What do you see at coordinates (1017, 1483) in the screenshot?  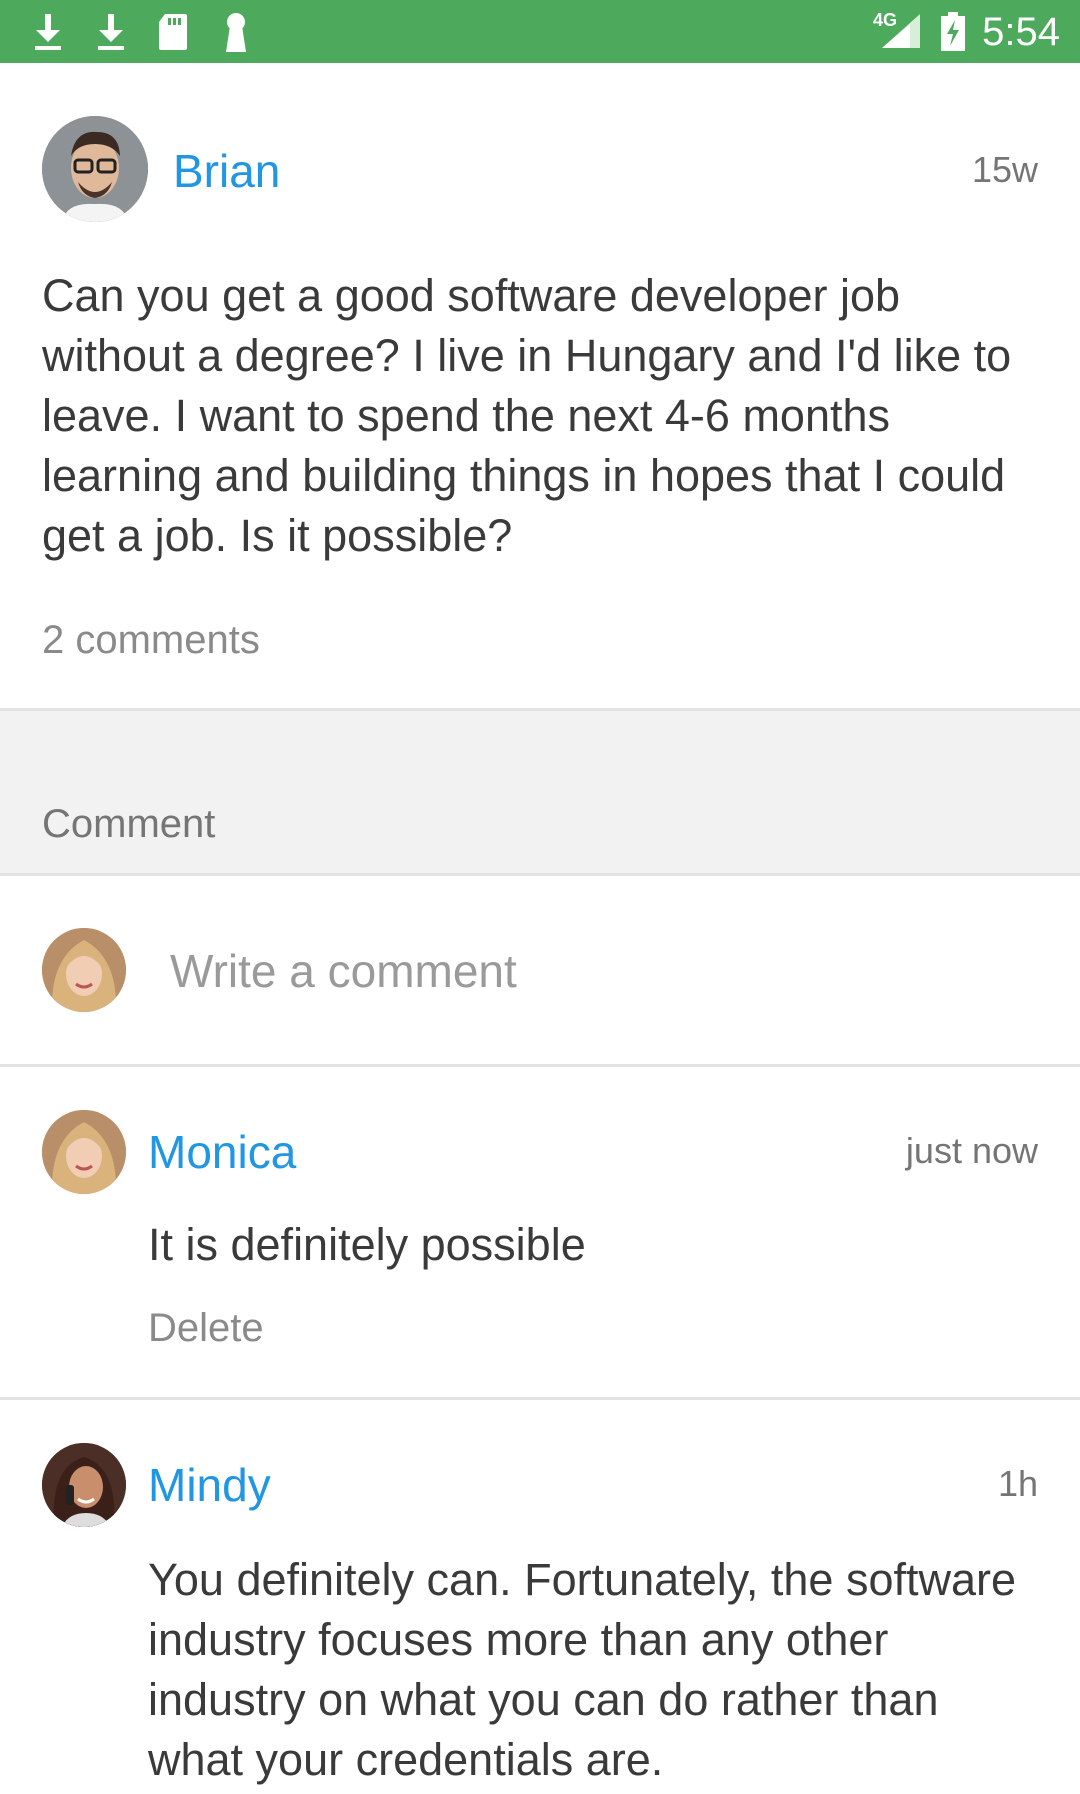 I see `comment-time: 1h` at bounding box center [1017, 1483].